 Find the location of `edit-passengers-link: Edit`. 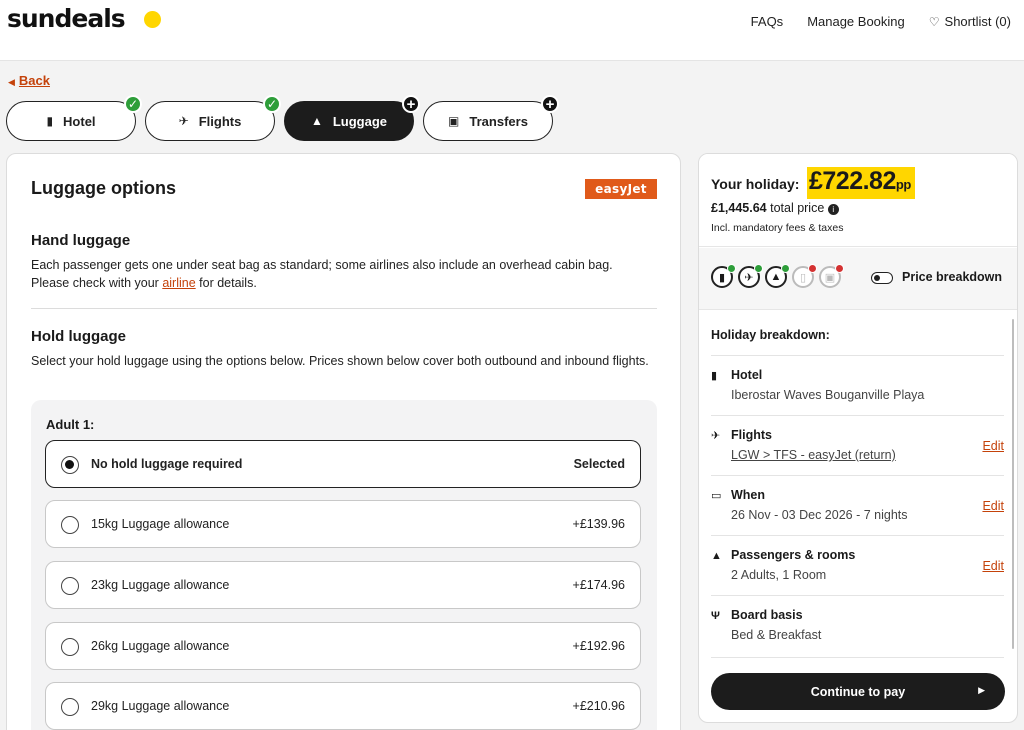

edit-passengers-link: Edit is located at coordinates (993, 566).